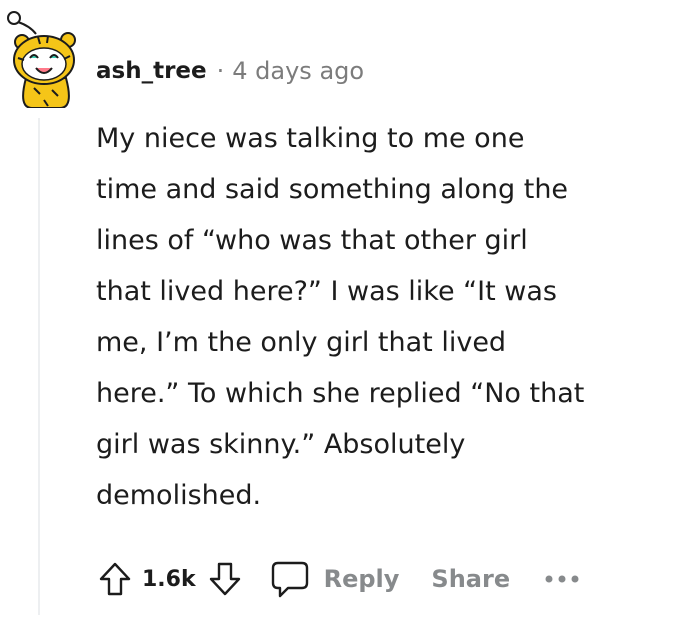  I want to click on comment-body-line: time and said something along the, so click(332, 189).